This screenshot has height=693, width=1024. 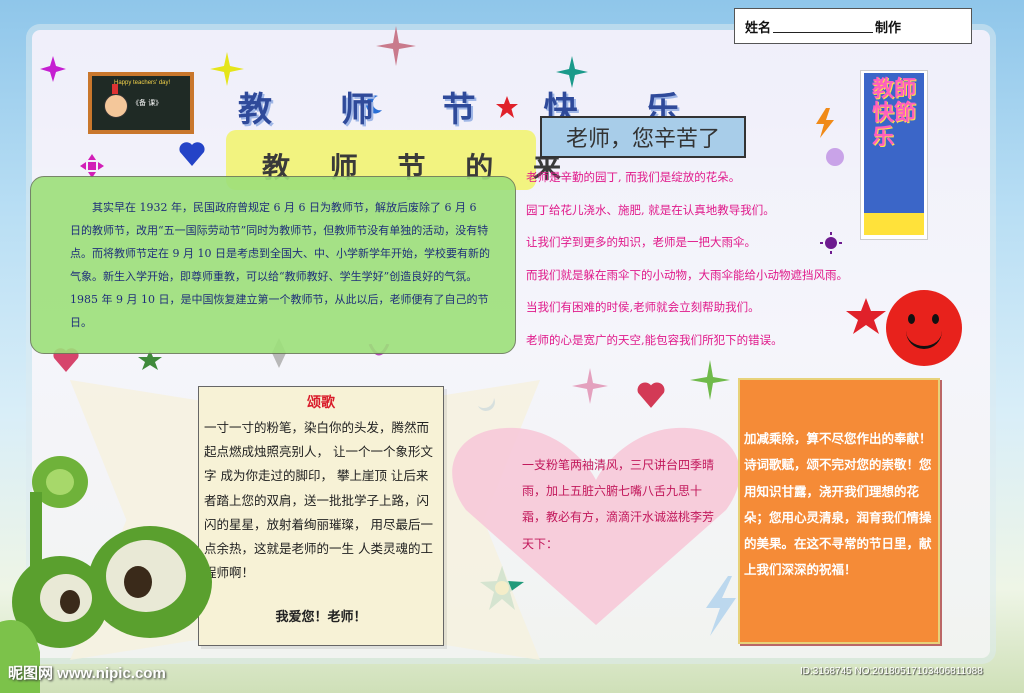 What do you see at coordinates (823, 26) in the screenshot?
I see `name-blank-line` at bounding box center [823, 26].